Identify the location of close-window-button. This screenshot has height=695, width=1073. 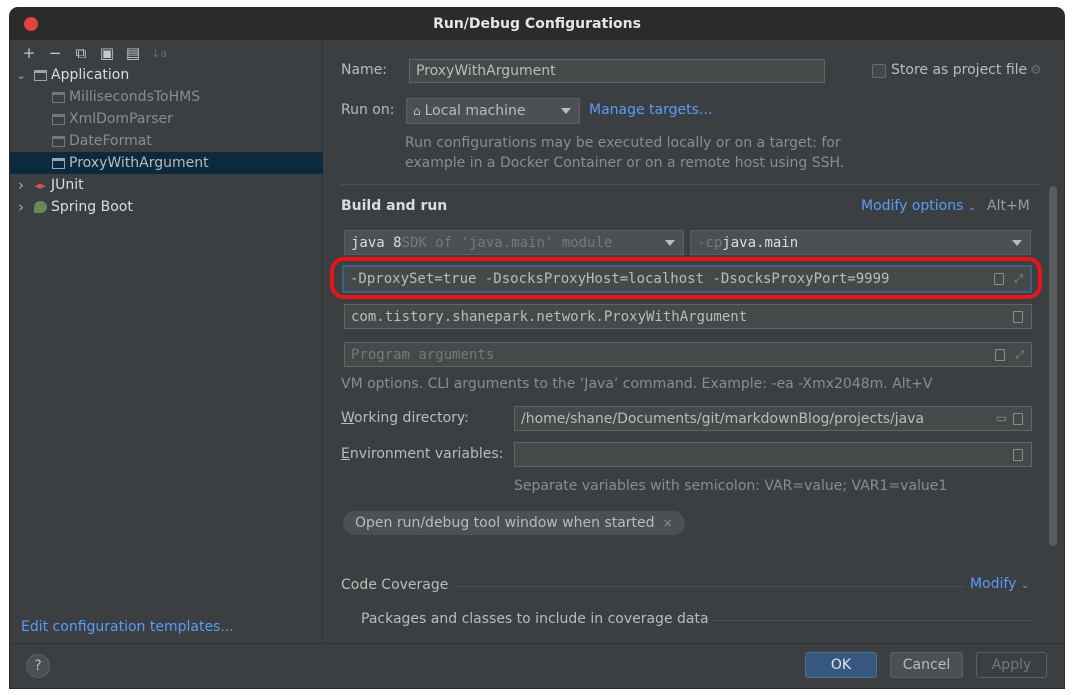
(31, 24).